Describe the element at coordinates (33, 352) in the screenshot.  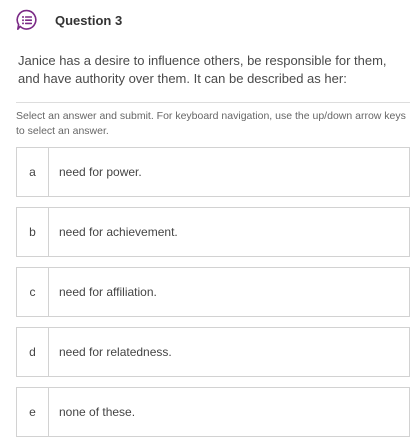
I see `answer-letter: d` at that location.